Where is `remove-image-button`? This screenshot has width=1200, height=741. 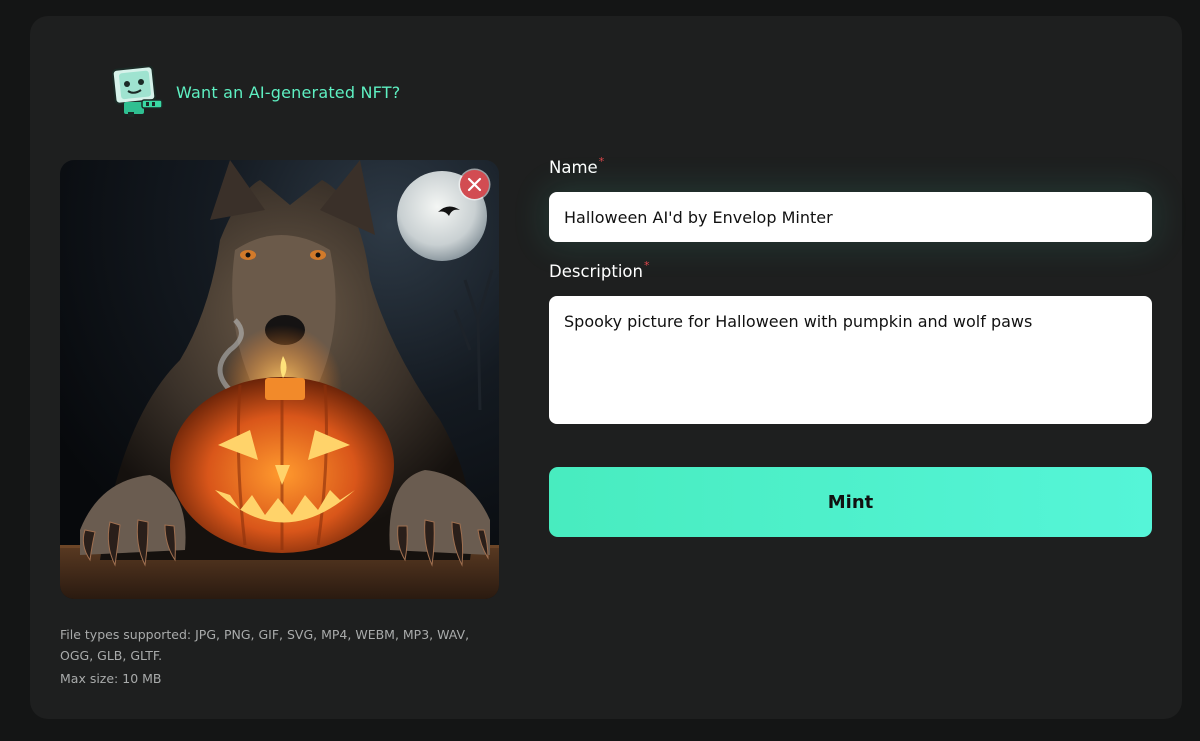 remove-image-button is located at coordinates (474, 184).